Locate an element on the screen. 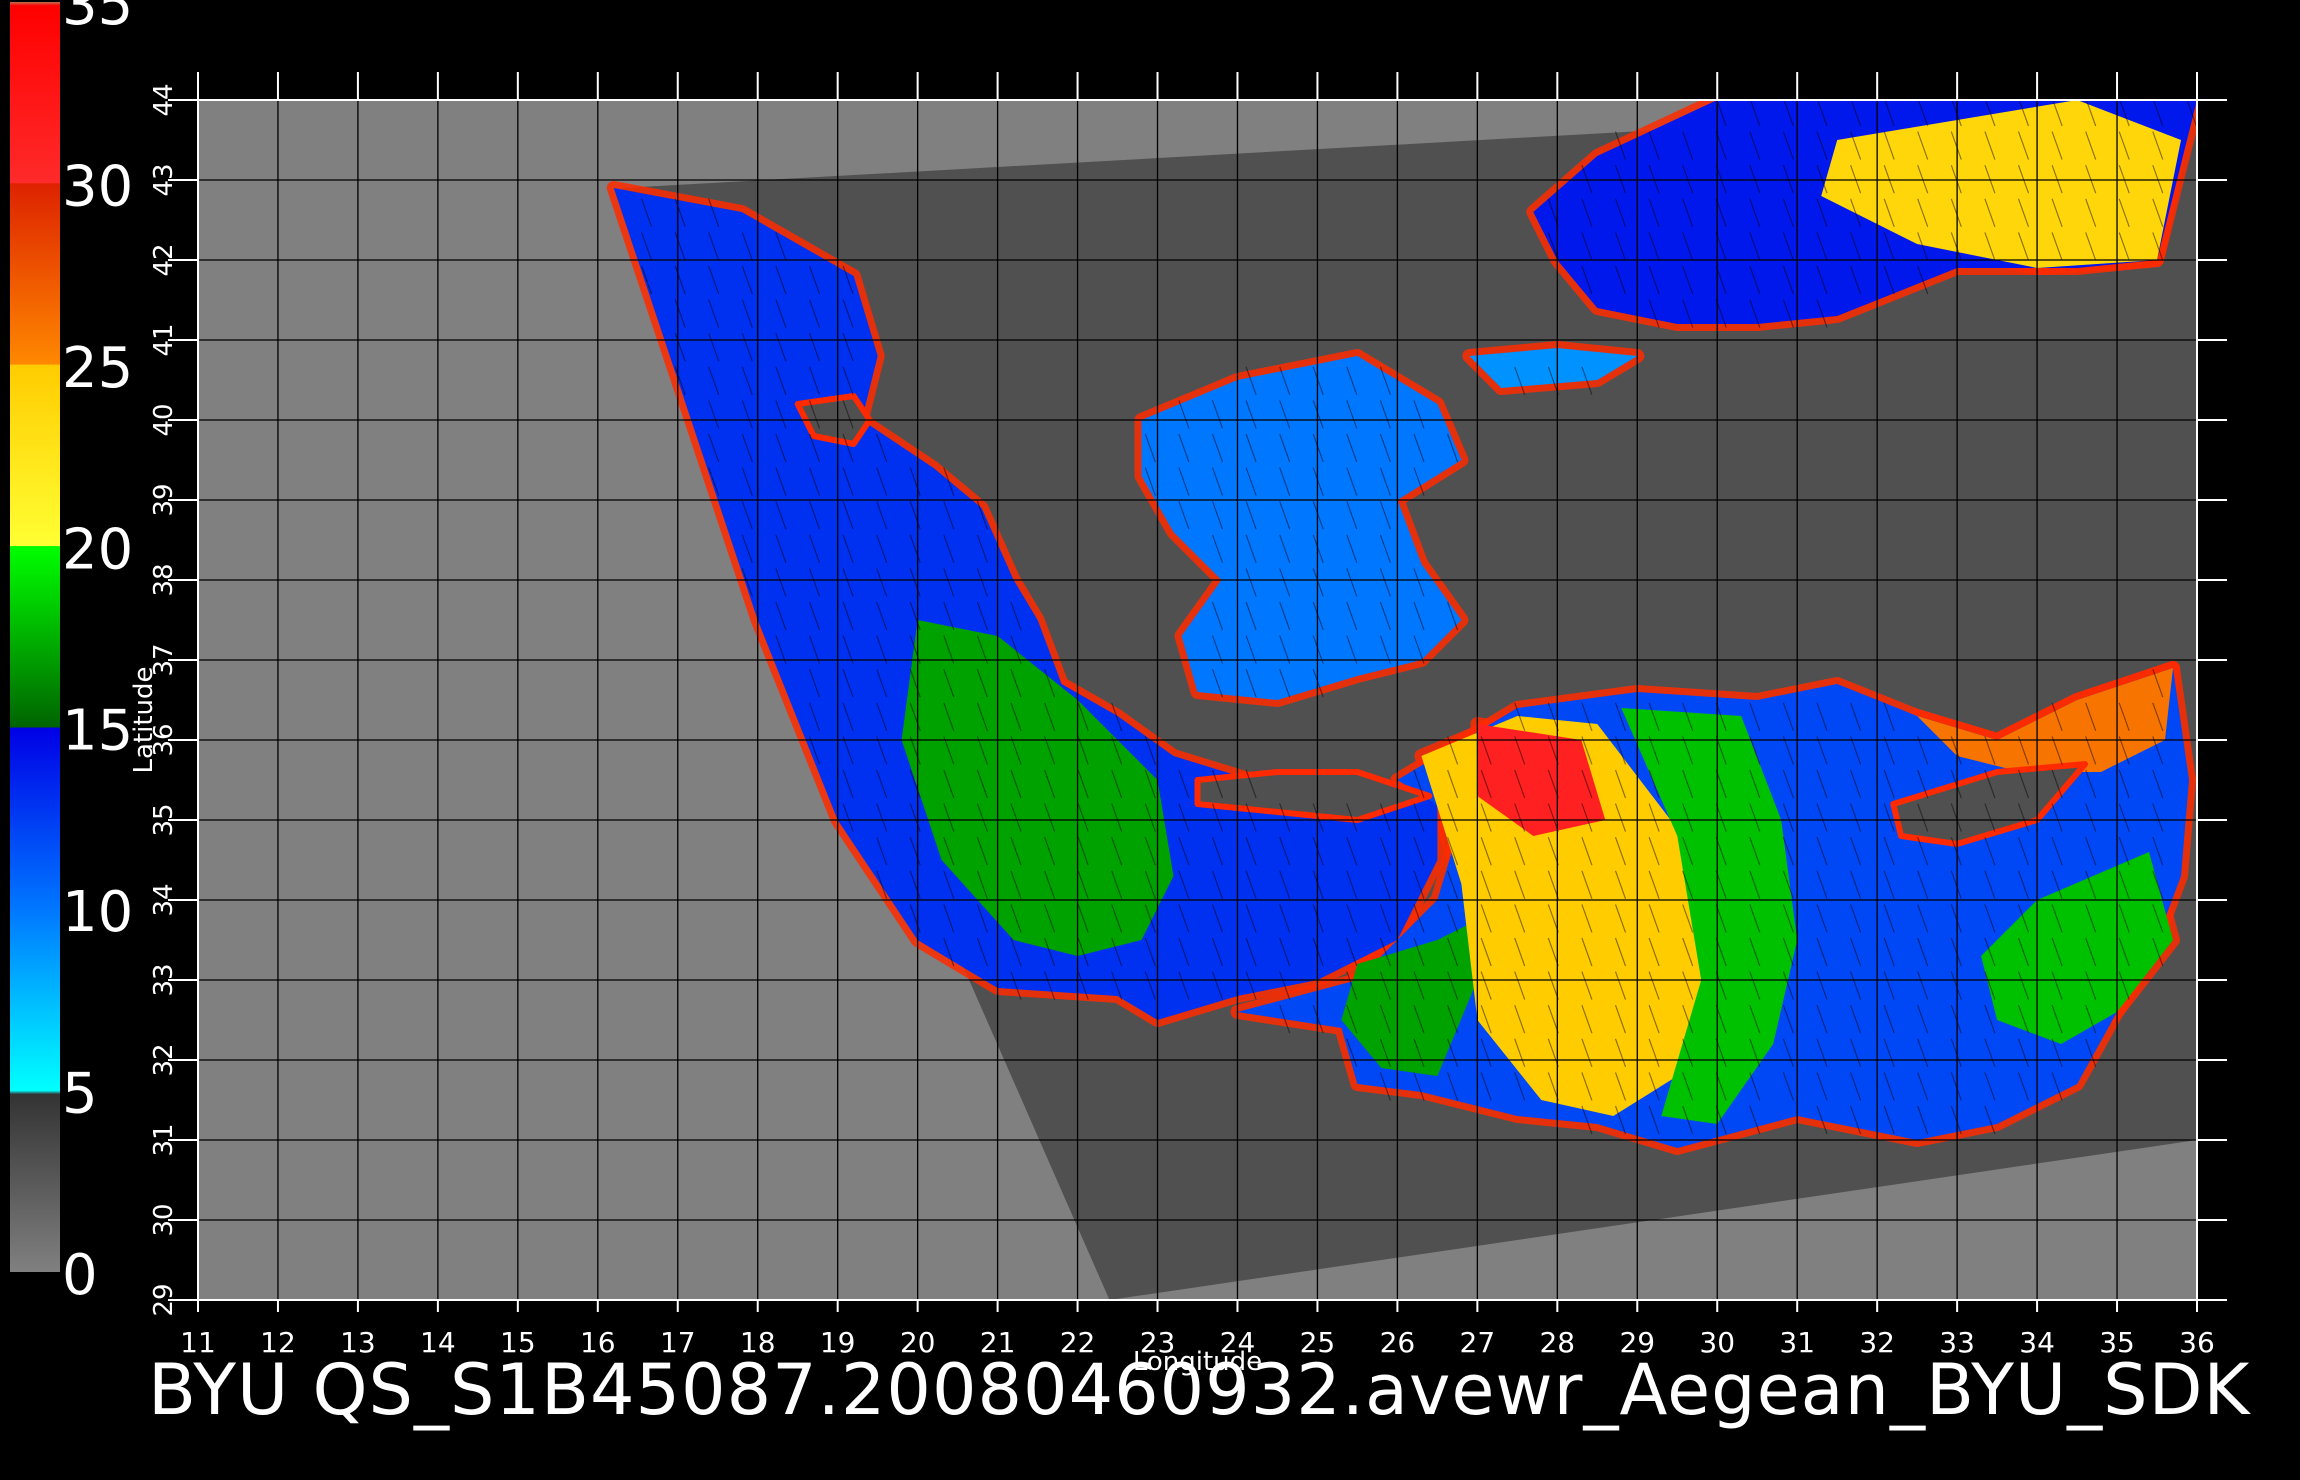 This screenshot has width=2300, height=1480. y-tick-label: 32 is located at coordinates (164, 1059).